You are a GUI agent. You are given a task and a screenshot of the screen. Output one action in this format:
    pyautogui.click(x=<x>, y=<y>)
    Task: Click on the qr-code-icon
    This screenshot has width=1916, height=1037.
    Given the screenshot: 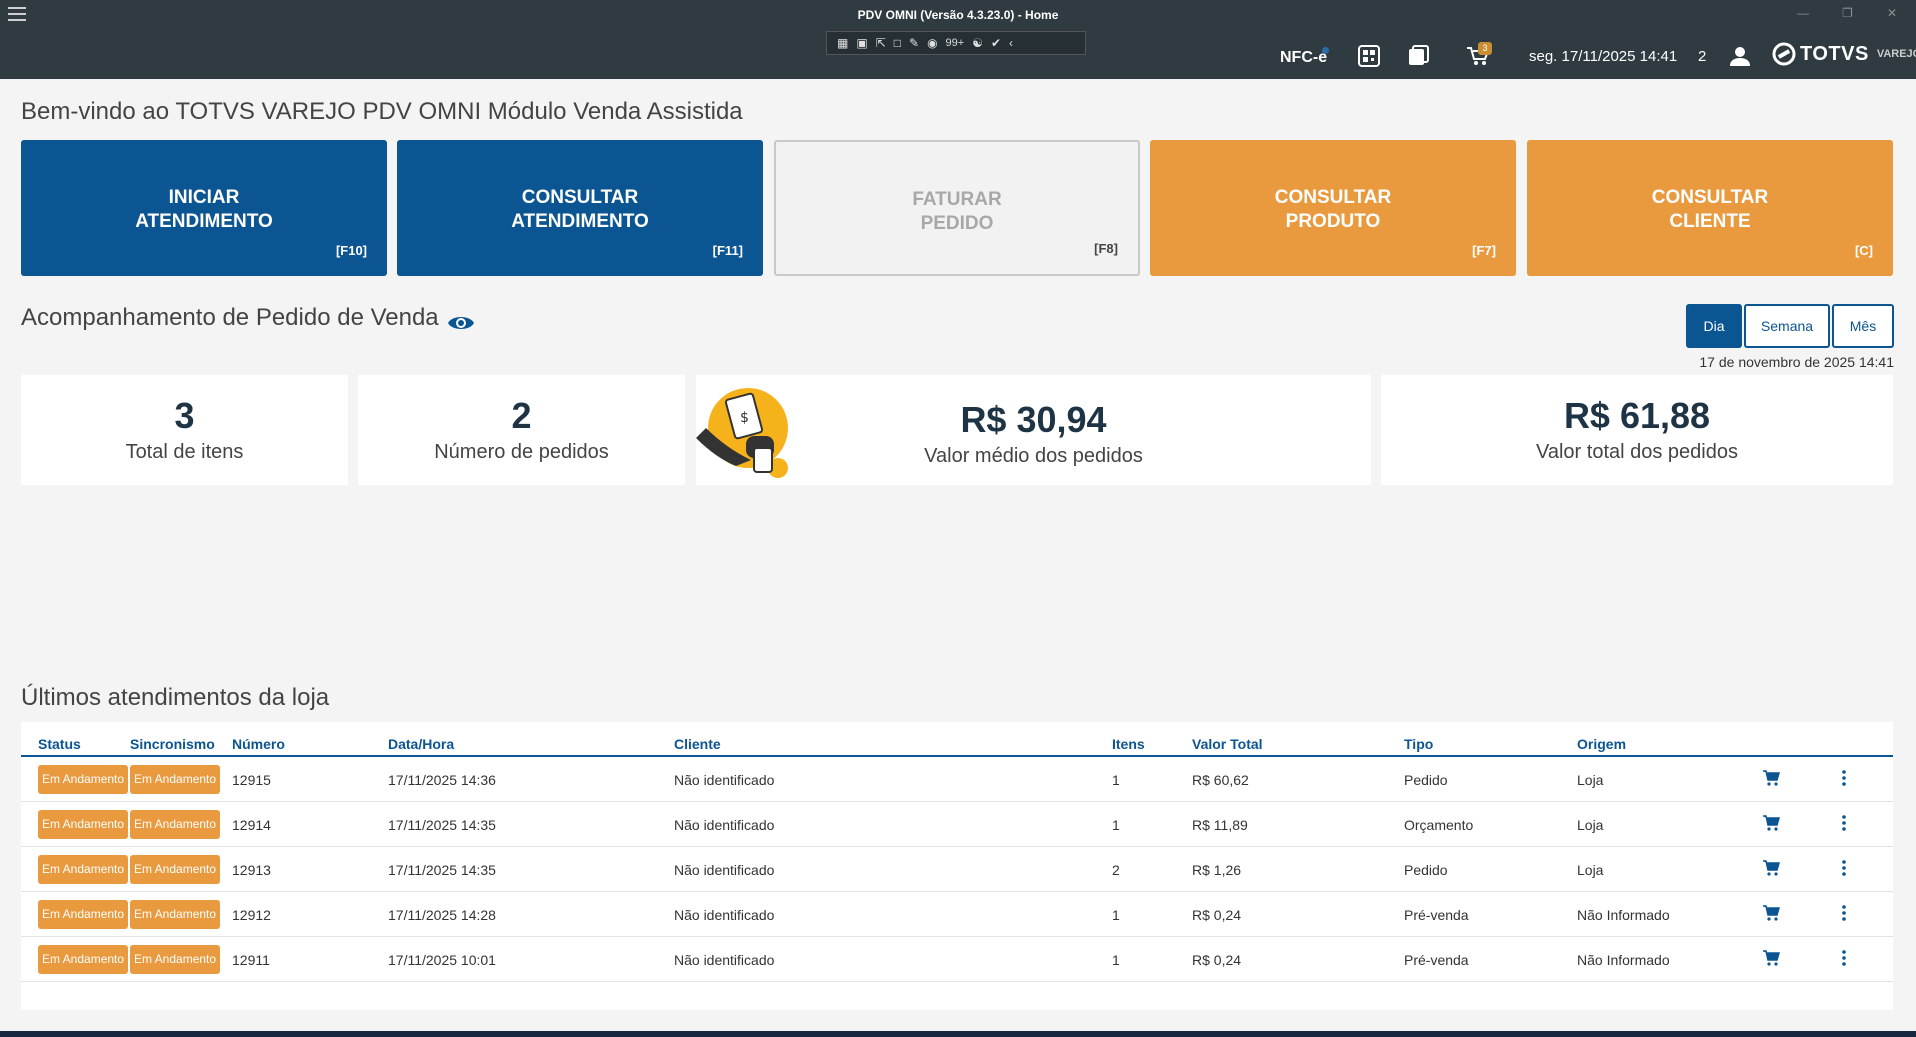 What is the action you would take?
    pyautogui.click(x=1369, y=56)
    